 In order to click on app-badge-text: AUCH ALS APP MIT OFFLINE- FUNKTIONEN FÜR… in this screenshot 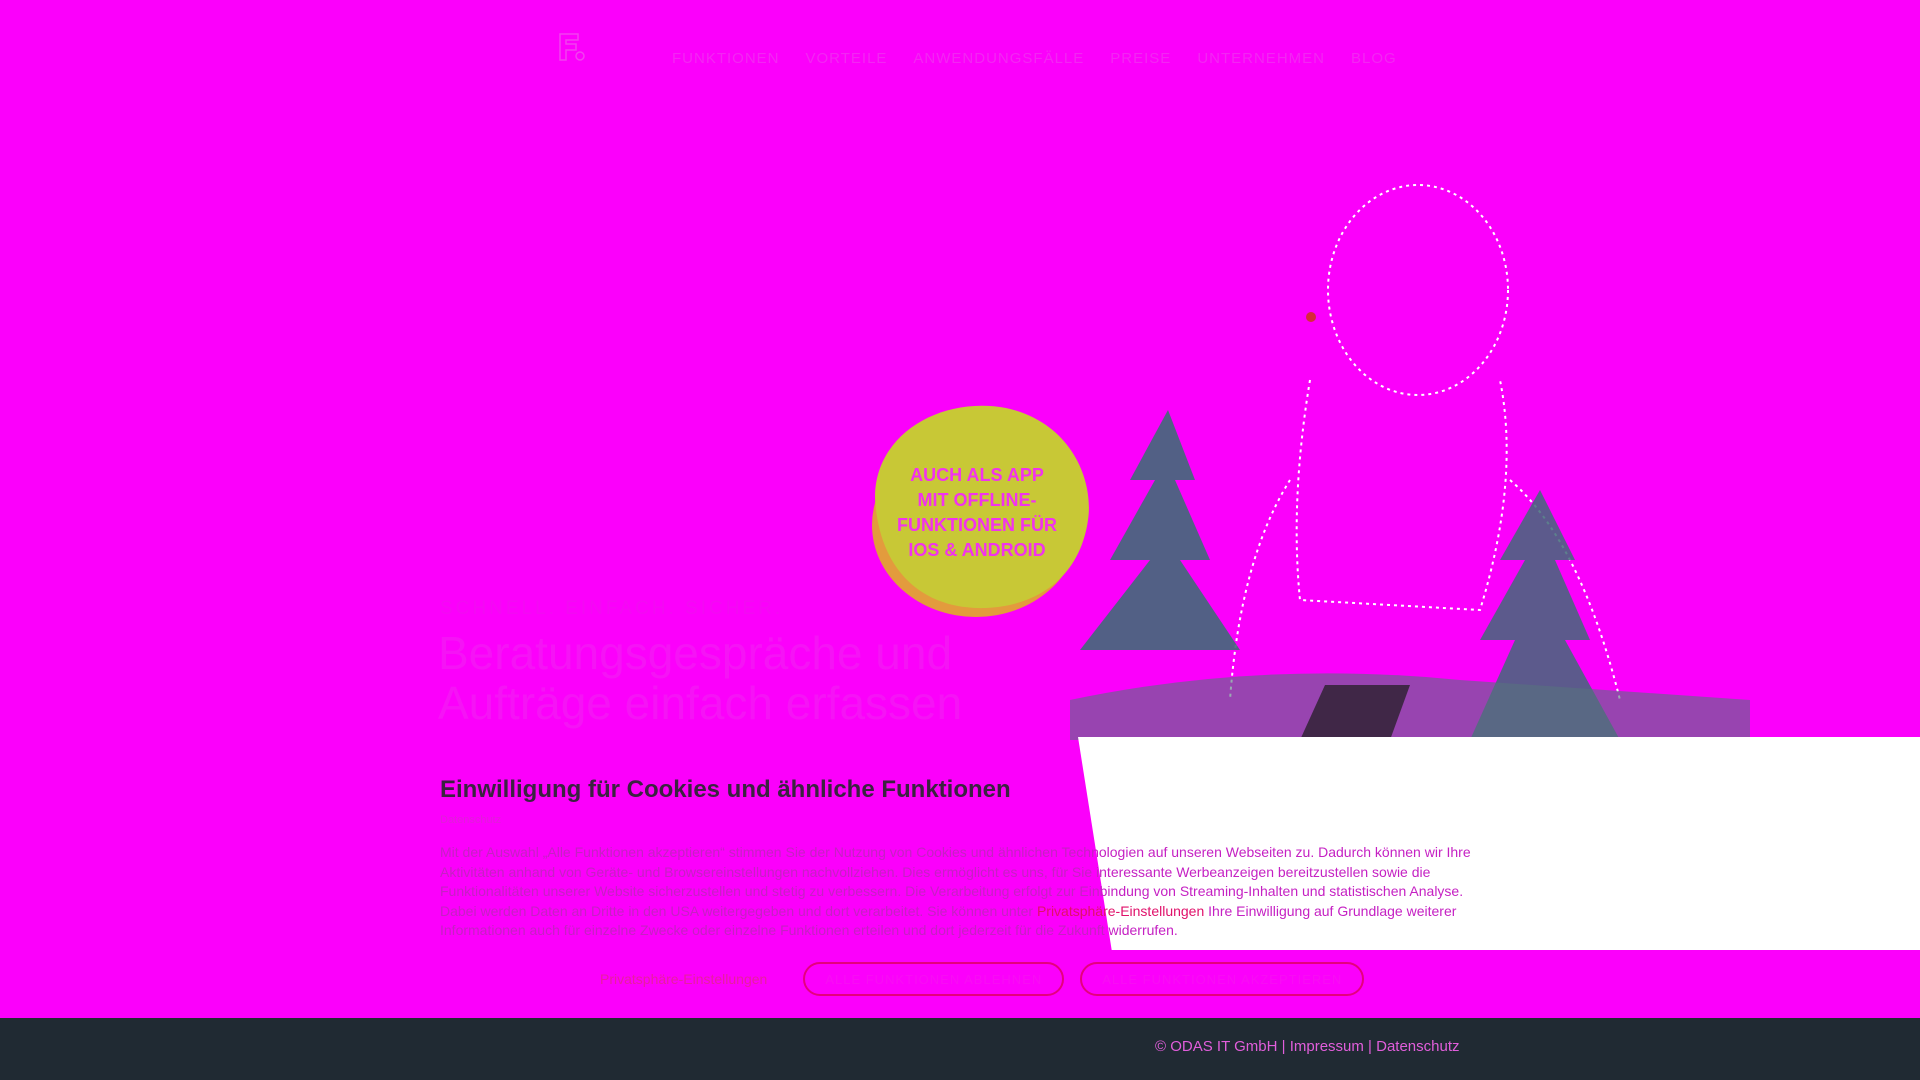, I will do `click(977, 513)`.